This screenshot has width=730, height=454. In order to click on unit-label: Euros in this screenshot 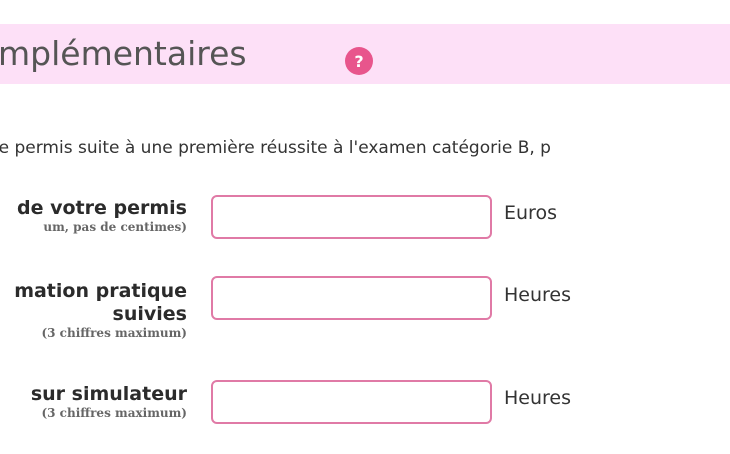, I will do `click(530, 213)`.